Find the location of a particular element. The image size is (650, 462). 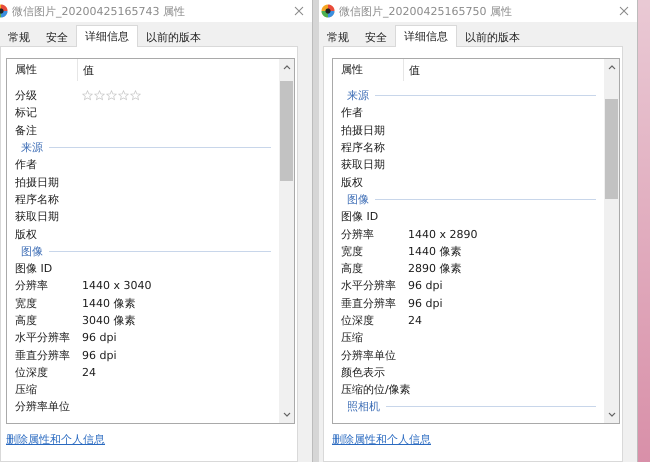

window-title: 微信图片_20200425165743 属性 is located at coordinates (99, 11).